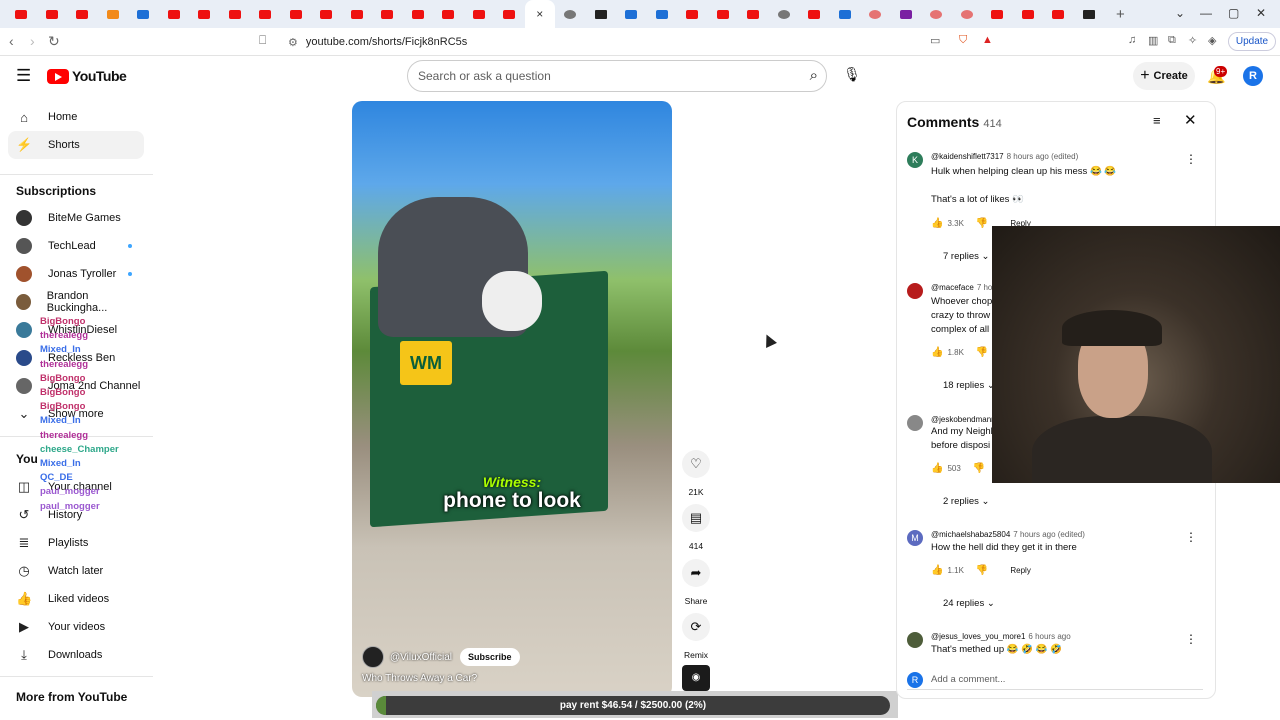  Describe the element at coordinates (76, 515) in the screenshot. I see `sidebar-item-history: ↺ History` at that location.